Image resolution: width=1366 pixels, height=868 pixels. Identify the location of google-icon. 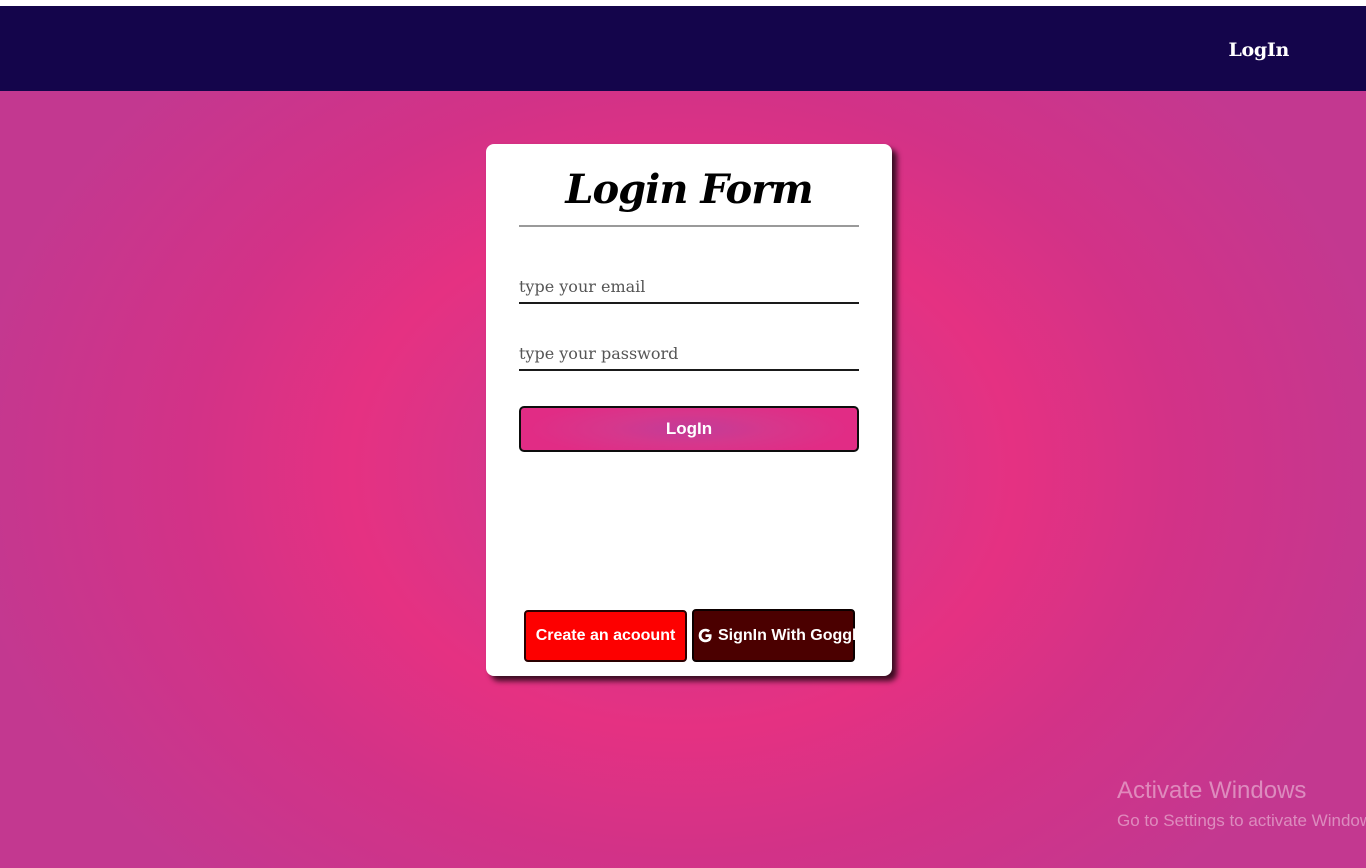
(705, 635).